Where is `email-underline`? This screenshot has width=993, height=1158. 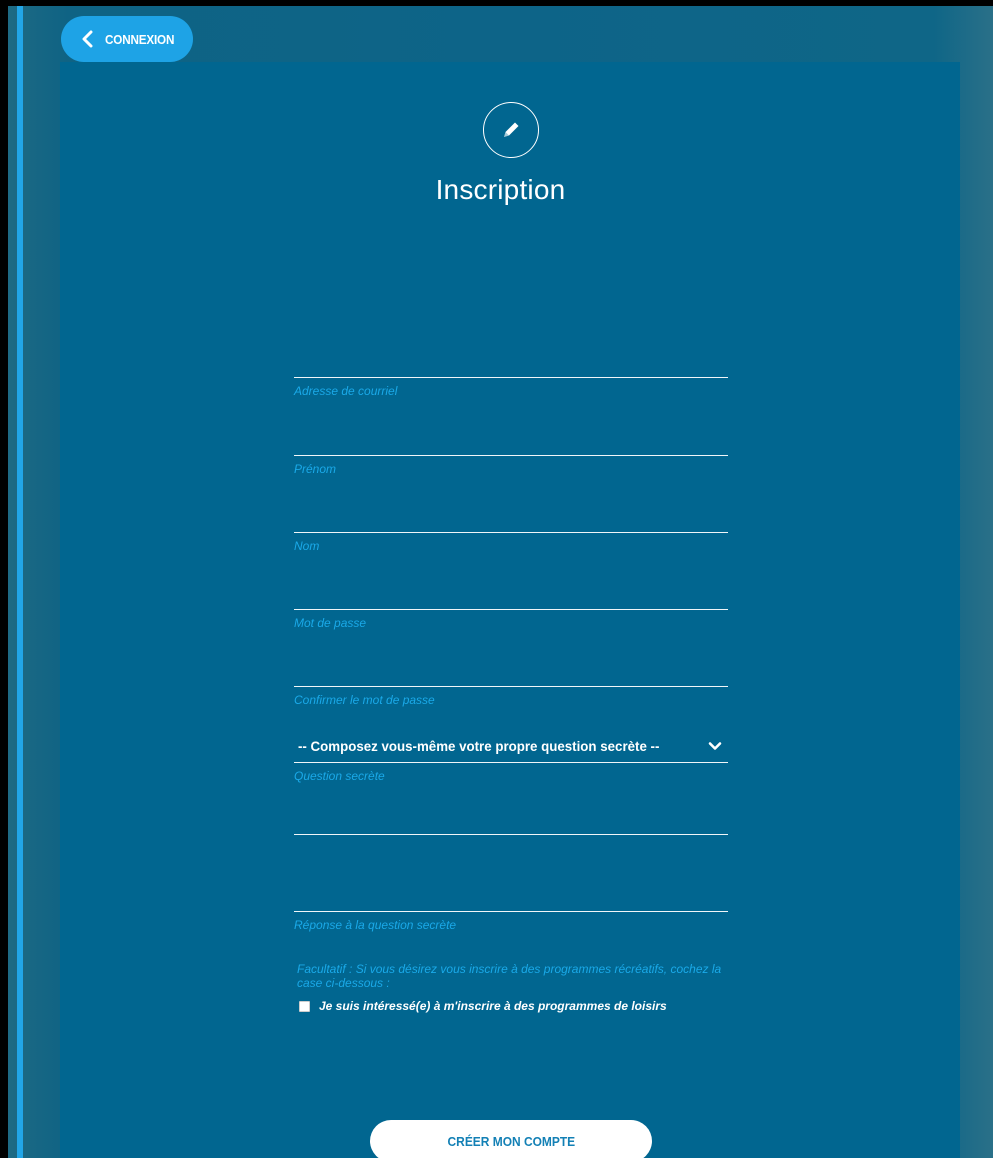 email-underline is located at coordinates (511, 377).